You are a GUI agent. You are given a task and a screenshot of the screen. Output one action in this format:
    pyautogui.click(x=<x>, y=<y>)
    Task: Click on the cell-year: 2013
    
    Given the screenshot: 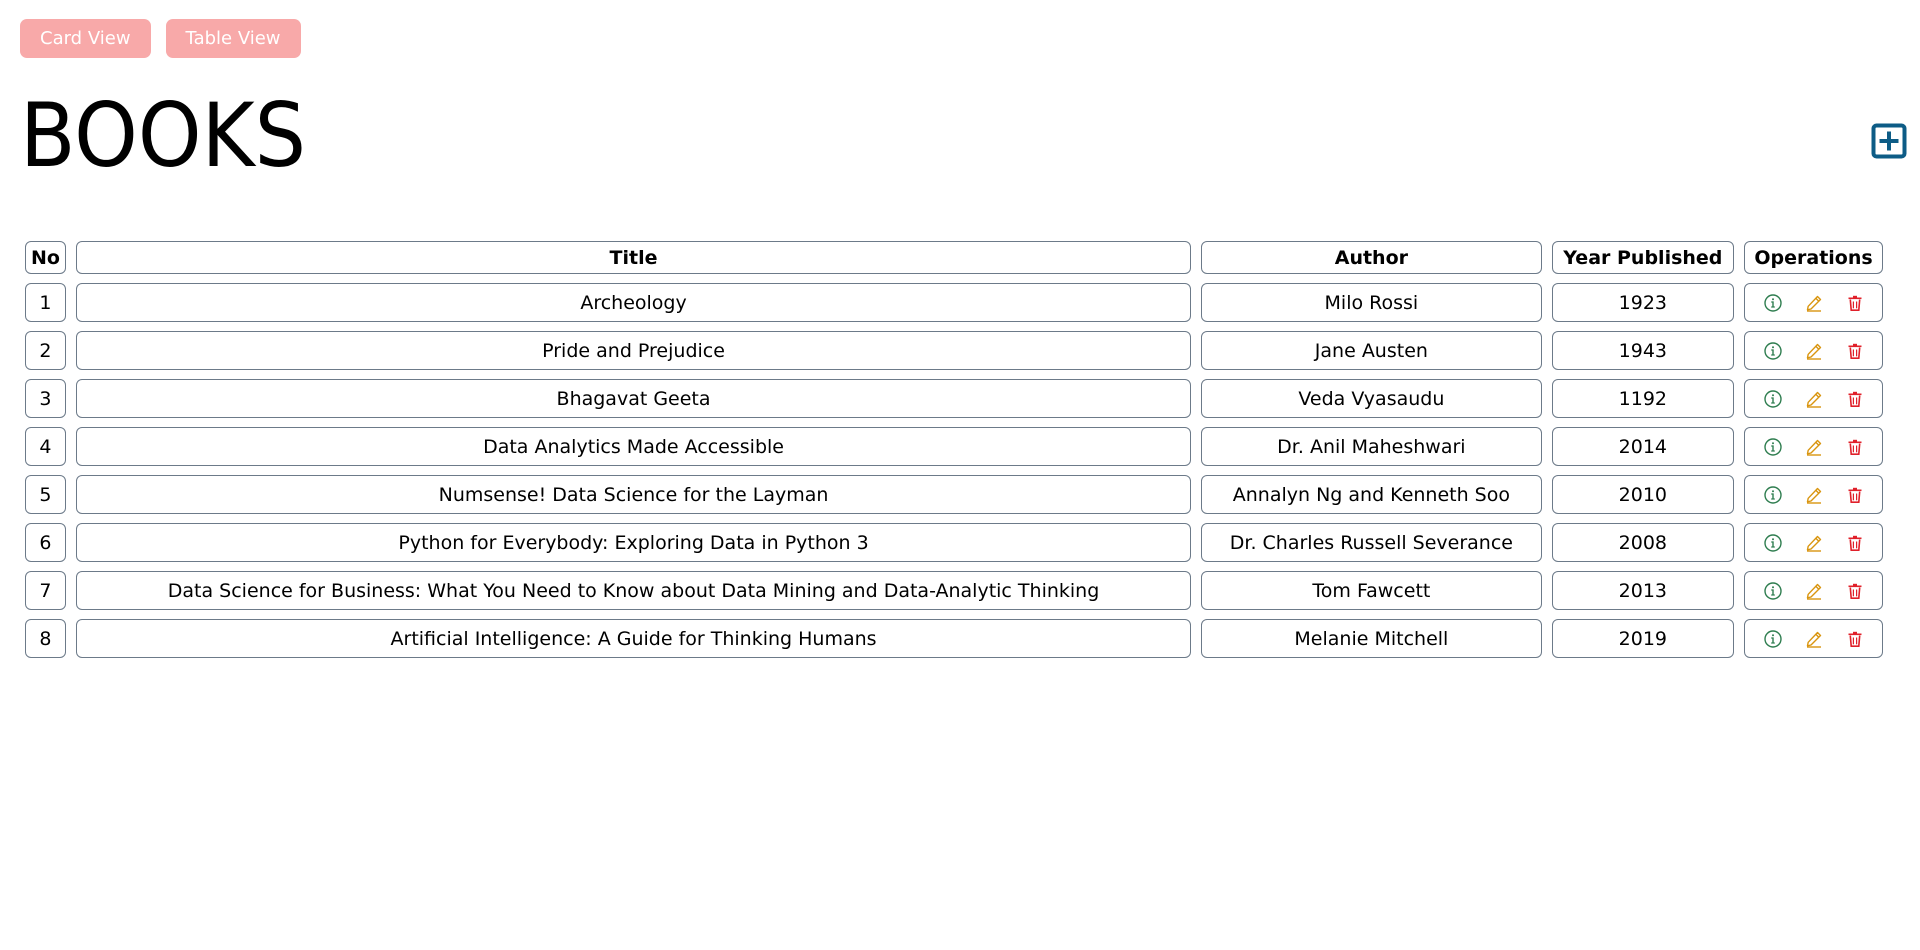 What is the action you would take?
    pyautogui.click(x=1643, y=590)
    